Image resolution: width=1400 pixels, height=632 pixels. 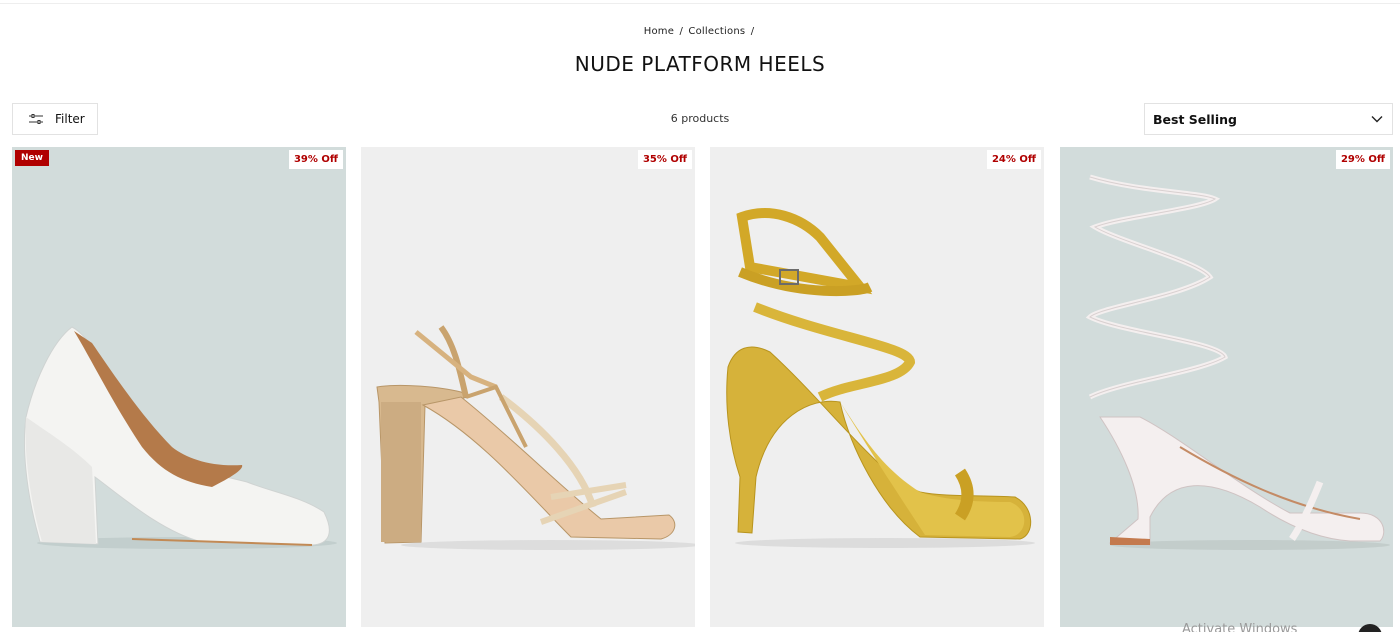 What do you see at coordinates (700, 64) in the screenshot?
I see `page-title: NUDE PLATFORM HEELS` at bounding box center [700, 64].